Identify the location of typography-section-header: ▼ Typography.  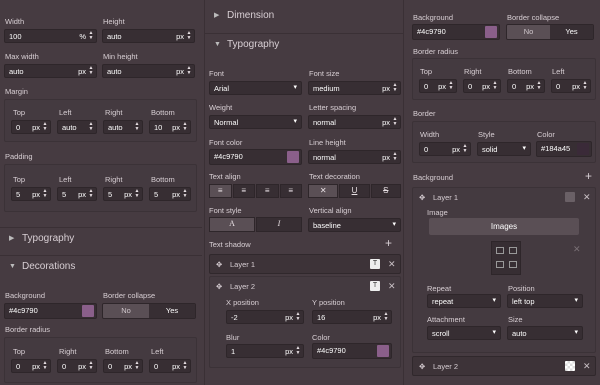
(304, 44).